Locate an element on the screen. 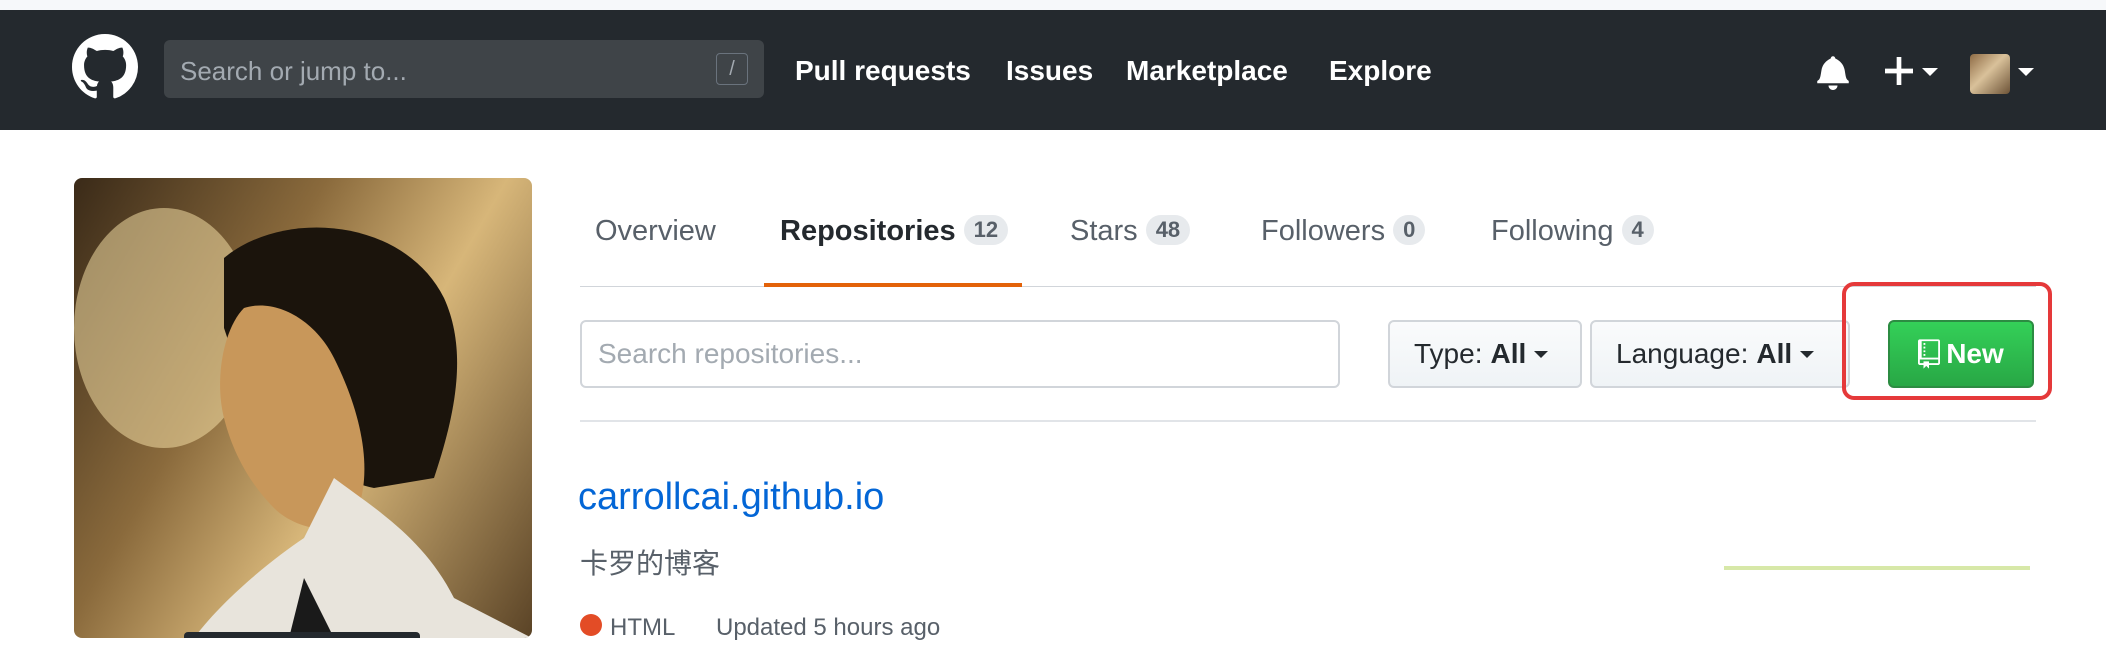  tab-stars: Stars 48 is located at coordinates (1130, 231).